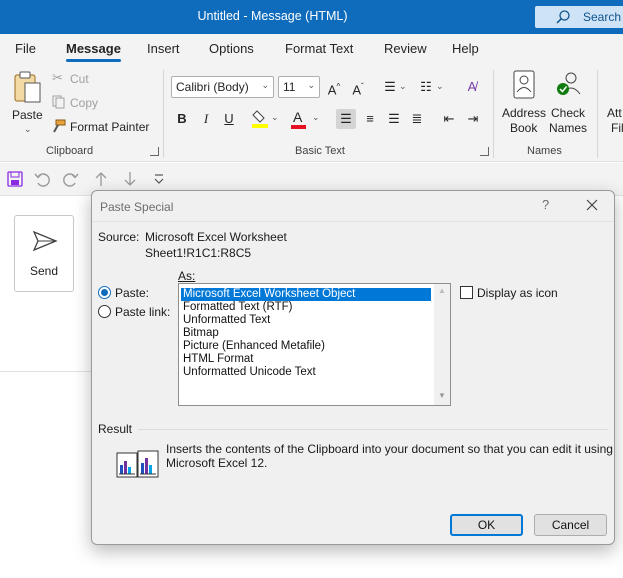 The height and width of the screenshot is (578, 623). I want to click on paste-button: Paste ⌄, so click(28, 105).